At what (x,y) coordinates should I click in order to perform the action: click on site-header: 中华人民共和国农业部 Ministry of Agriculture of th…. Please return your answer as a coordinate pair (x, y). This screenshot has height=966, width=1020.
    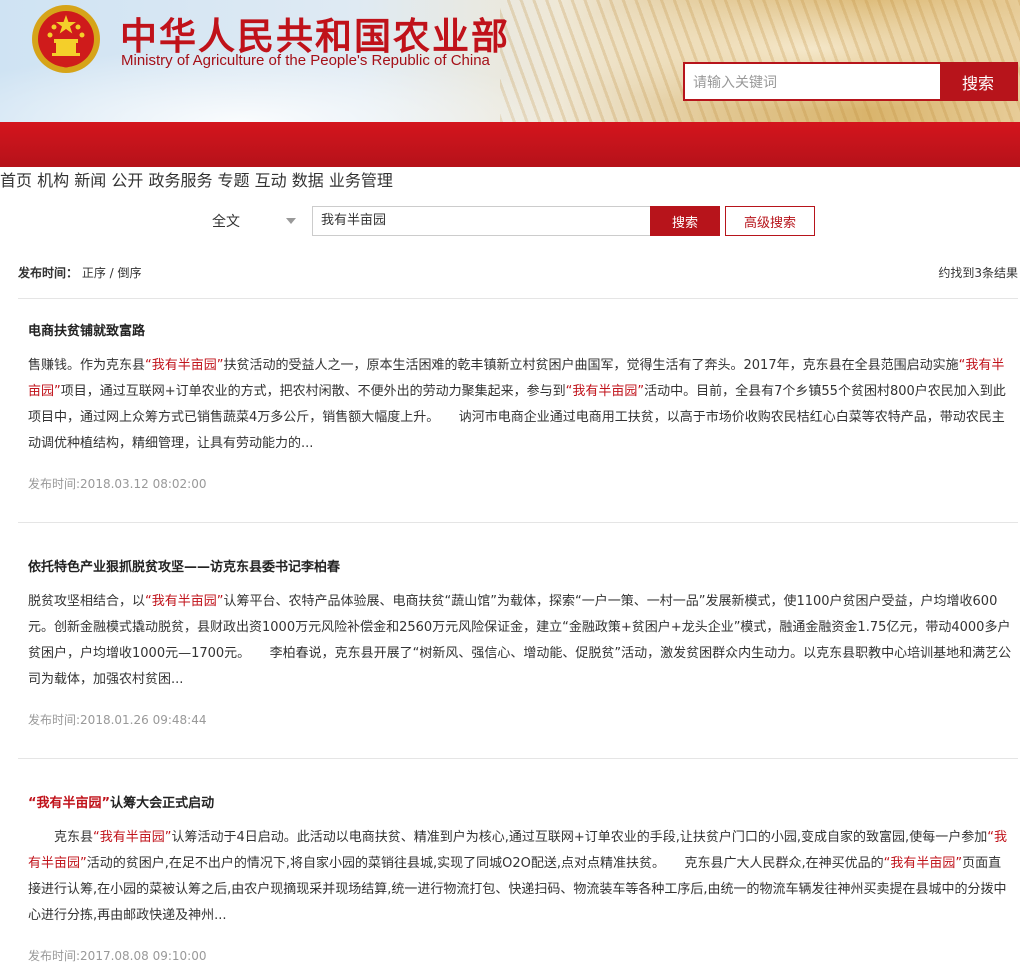
    Looking at the image, I should click on (510, 61).